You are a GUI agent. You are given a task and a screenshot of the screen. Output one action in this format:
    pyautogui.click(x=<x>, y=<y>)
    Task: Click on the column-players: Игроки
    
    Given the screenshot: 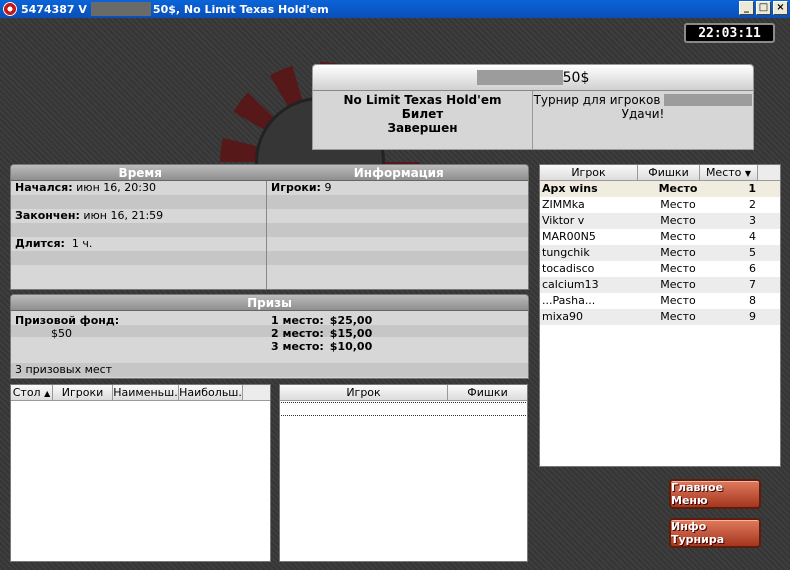 What is the action you would take?
    pyautogui.click(x=83, y=392)
    